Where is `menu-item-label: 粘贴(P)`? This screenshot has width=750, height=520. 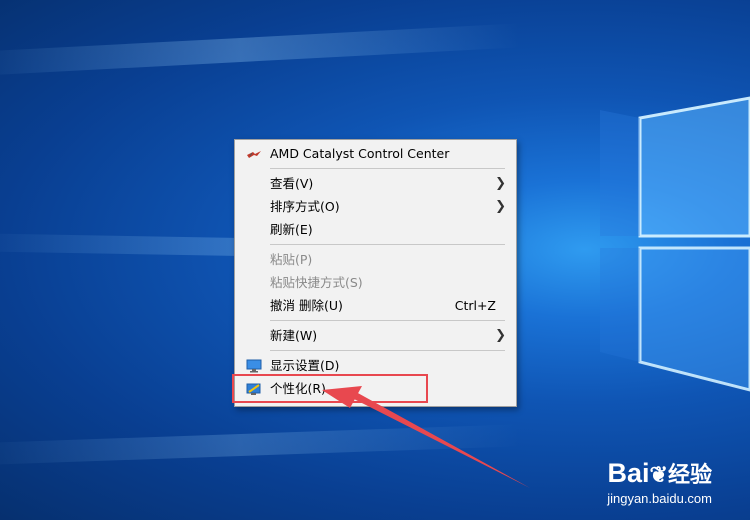
menu-item-label: 粘贴(P) is located at coordinates (291, 259).